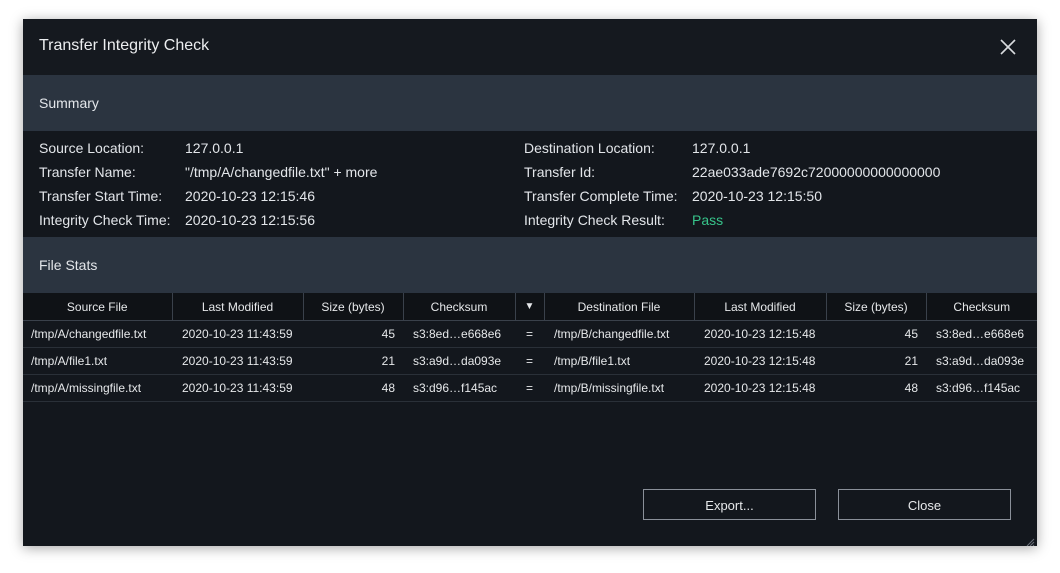 The height and width of the screenshot is (573, 1060). I want to click on summary-section-header: Summary, so click(530, 103).